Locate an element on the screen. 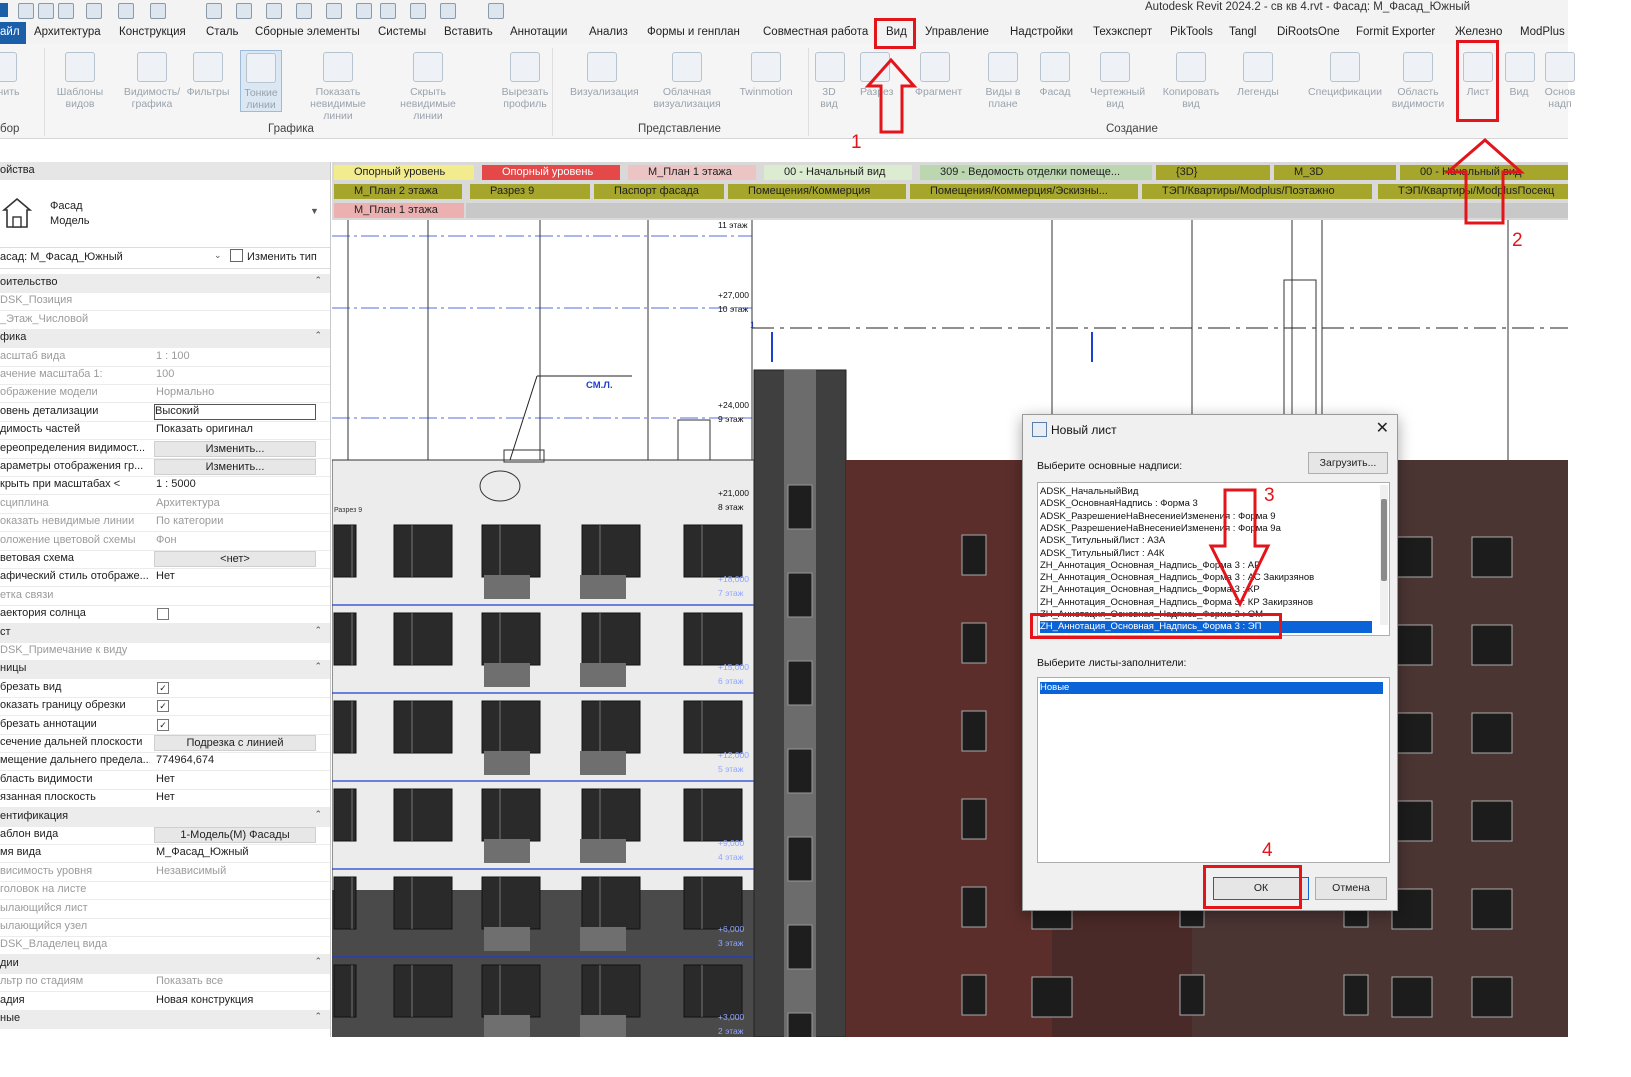  property-row: сциплина Архитектура is located at coordinates (165, 504).